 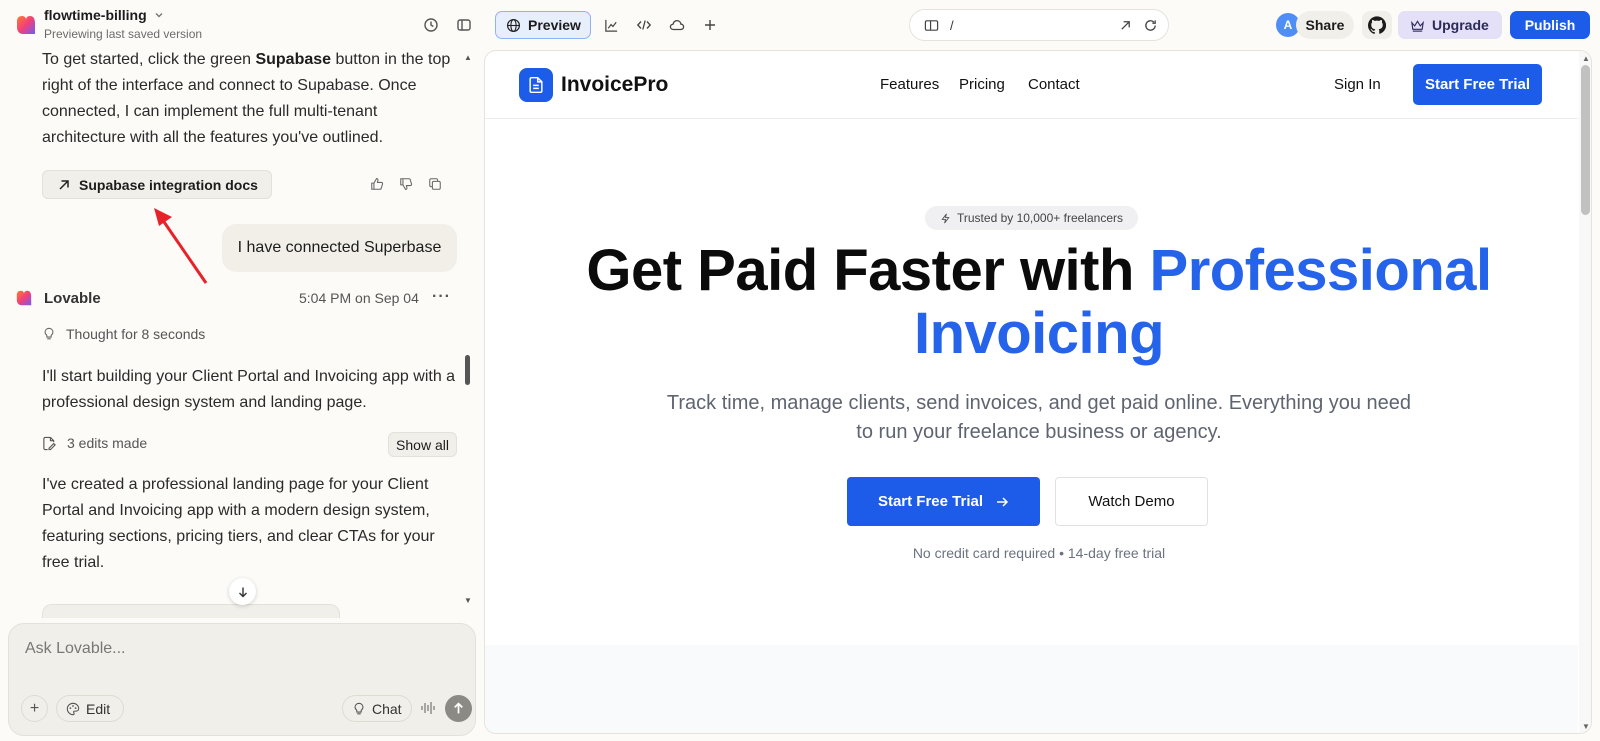 I want to click on cloud-button, so click(x=677, y=25).